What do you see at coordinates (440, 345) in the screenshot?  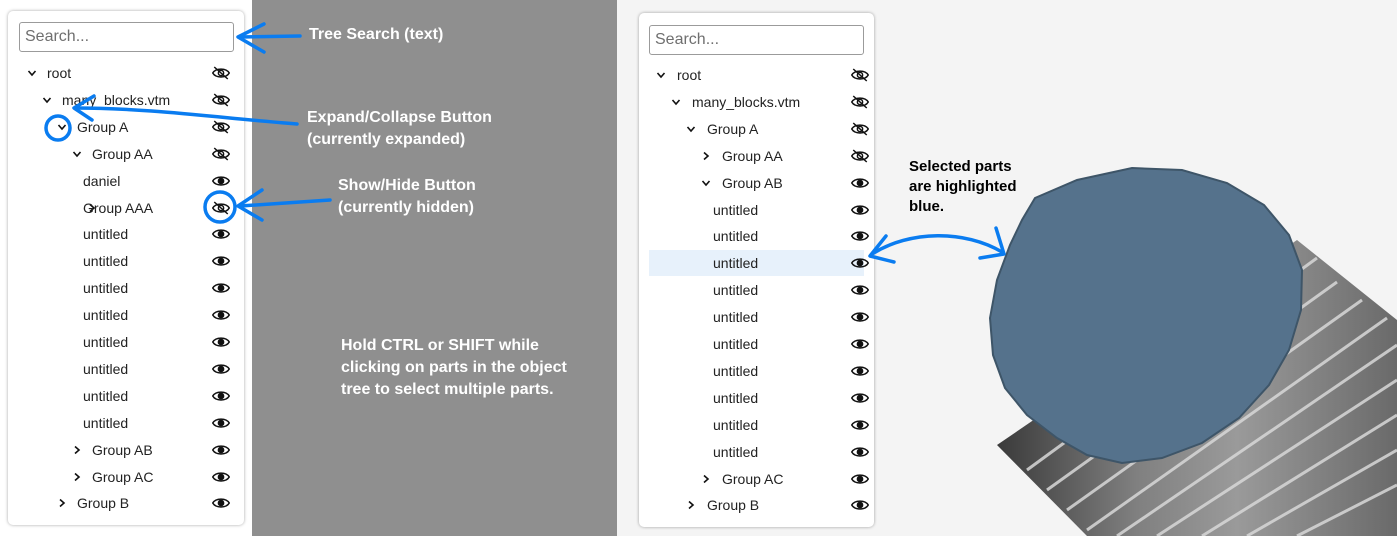 I see `annotation-multi-line1: Hold CTRL or SHIFT while` at bounding box center [440, 345].